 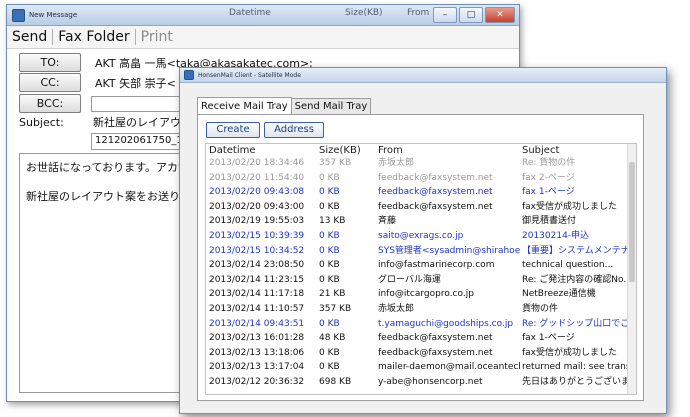 What do you see at coordinates (264, 150) in the screenshot?
I see `column-header-datetime: Datetime` at bounding box center [264, 150].